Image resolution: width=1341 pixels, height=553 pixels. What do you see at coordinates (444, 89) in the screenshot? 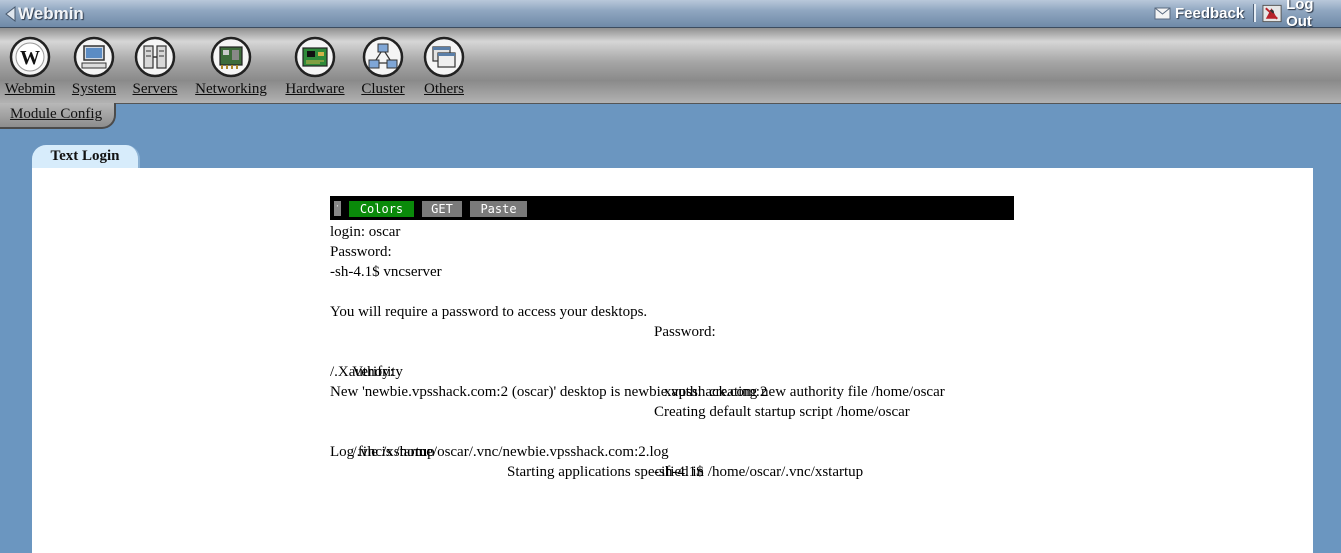
I see `category-label: Others` at bounding box center [444, 89].